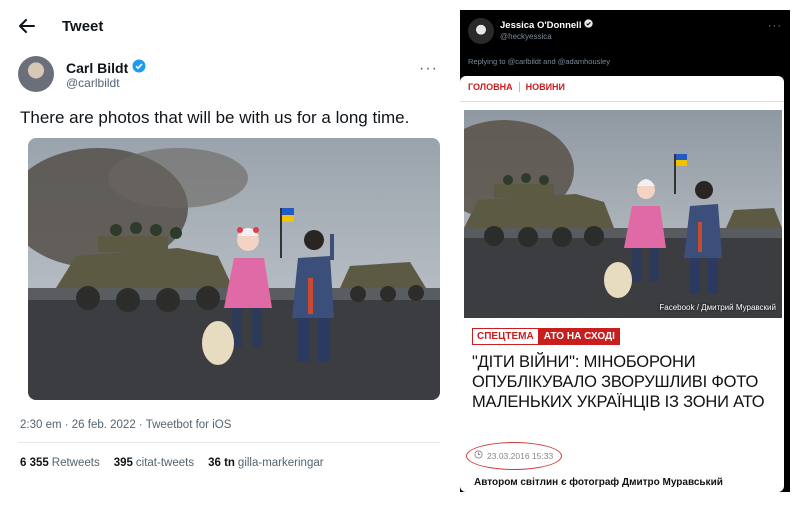 The width and height of the screenshot is (800, 506). Describe the element at coordinates (154, 463) in the screenshot. I see `stat-quote-tweets: 395 citat-tweets` at that location.